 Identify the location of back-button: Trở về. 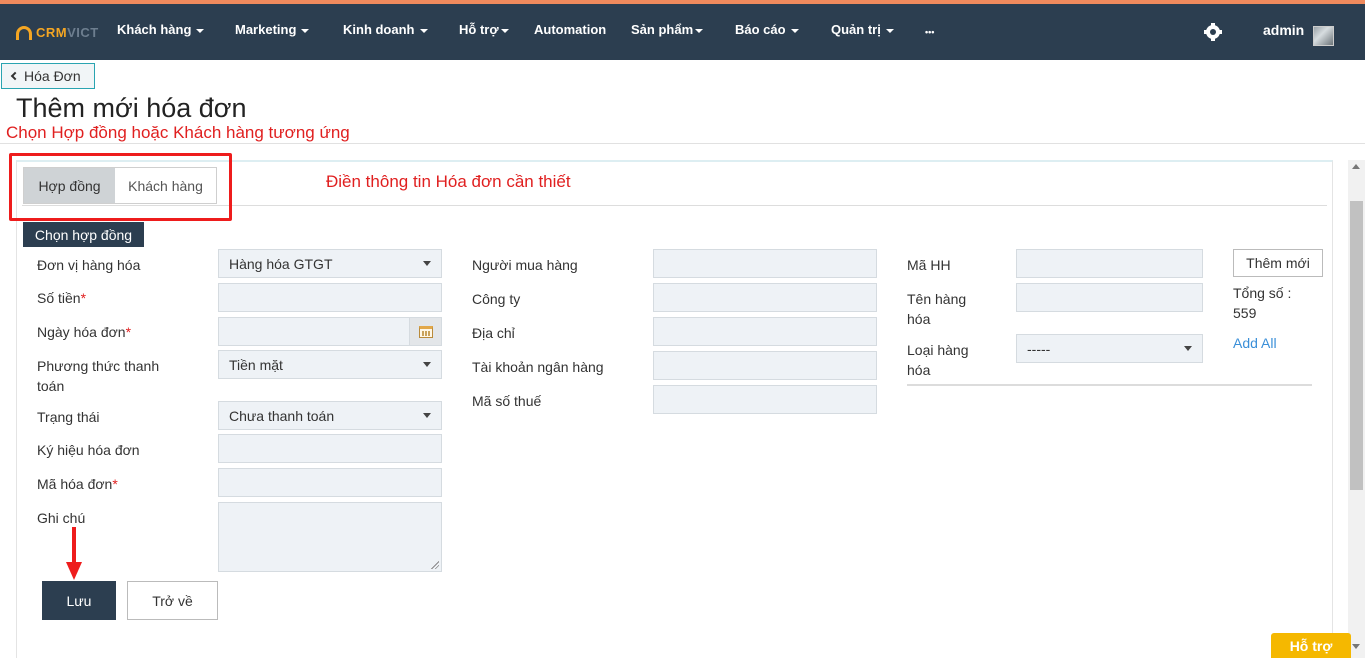
(172, 600).